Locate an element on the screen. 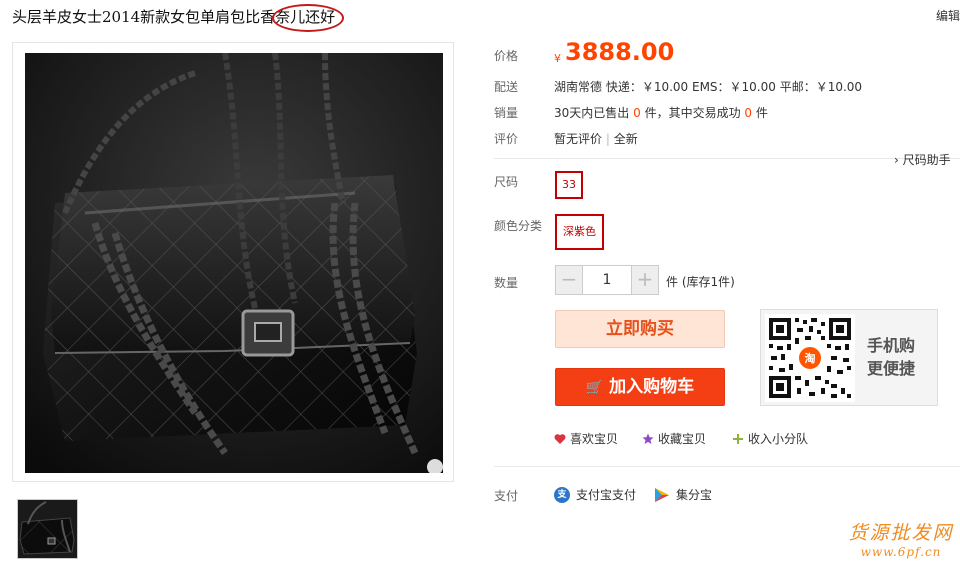 This screenshot has height=578, width=960. sales-info: 30天内已售出 0 件，其中交易成功 0 件 is located at coordinates (661, 112).